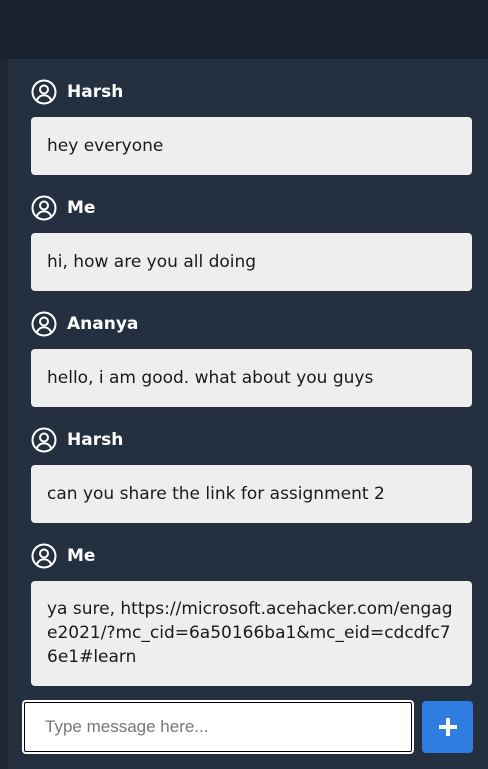 Image resolution: width=488 pixels, height=769 pixels. Describe the element at coordinates (251, 494) in the screenshot. I see `message-bubble: can you share the link for assignment 2` at that location.